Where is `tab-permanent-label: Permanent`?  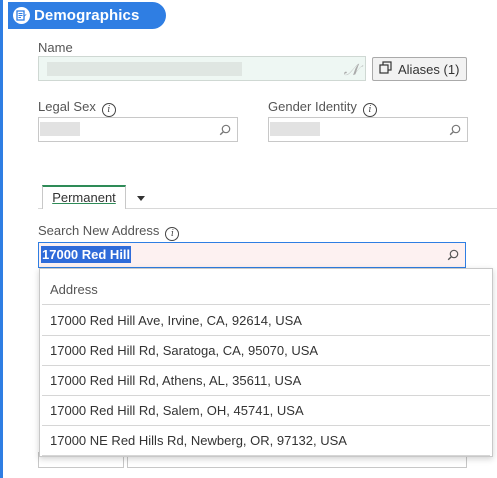
tab-permanent-label: Permanent is located at coordinates (84, 197).